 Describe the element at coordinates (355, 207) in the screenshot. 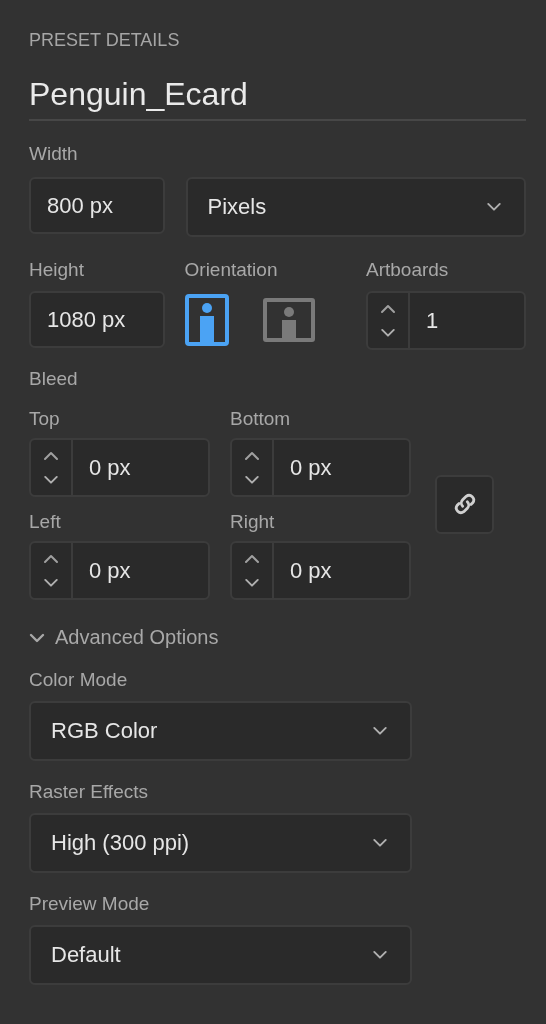

I see `dropdown: Pixels` at that location.